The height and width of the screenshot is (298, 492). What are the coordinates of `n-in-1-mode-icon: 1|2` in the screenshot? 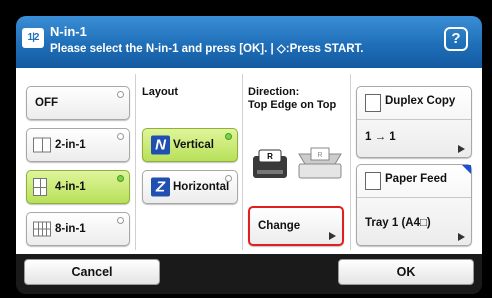 It's located at (33, 38).